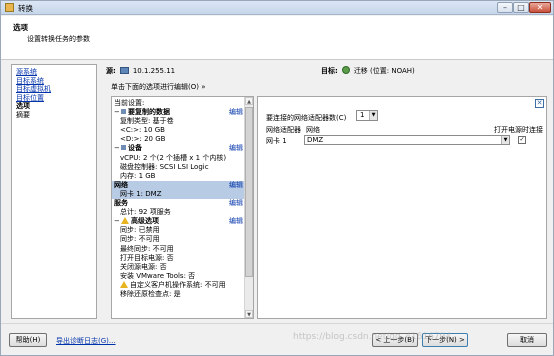 This screenshot has width=554, height=356. What do you see at coordinates (164, 166) in the screenshot?
I see `tree-line: 磁盘控制器: SCSI LSI Logic` at bounding box center [164, 166].